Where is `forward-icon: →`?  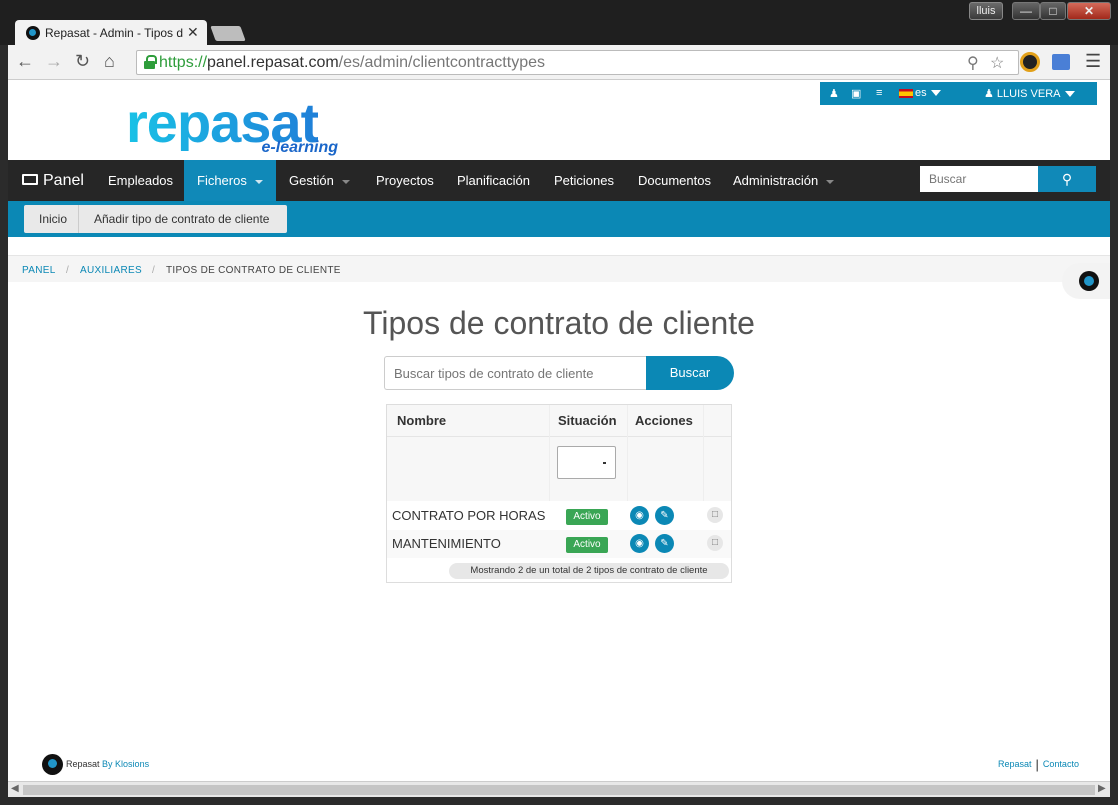 forward-icon: → is located at coordinates (54, 61).